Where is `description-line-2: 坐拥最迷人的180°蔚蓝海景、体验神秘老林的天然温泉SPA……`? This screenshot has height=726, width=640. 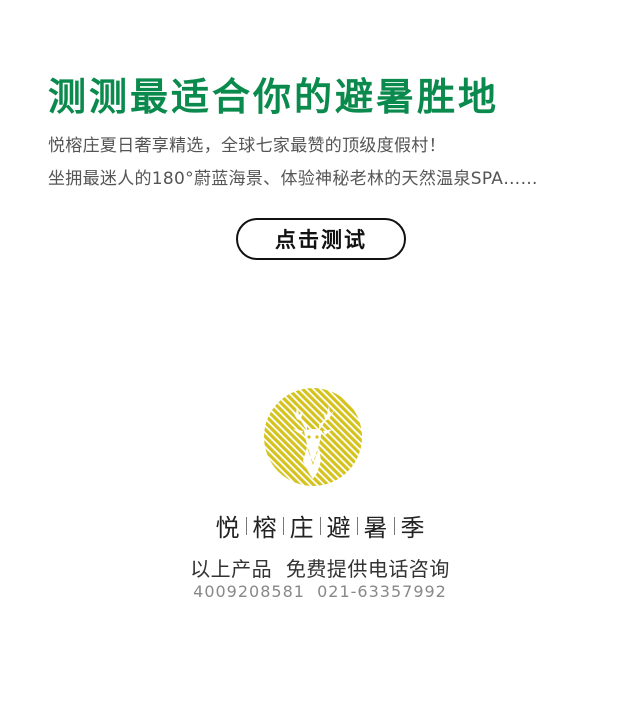
description-line-2: 坐拥最迷人的180°蔚蓝海景、体验神秘老林的天然温泉SPA…… is located at coordinates (293, 179).